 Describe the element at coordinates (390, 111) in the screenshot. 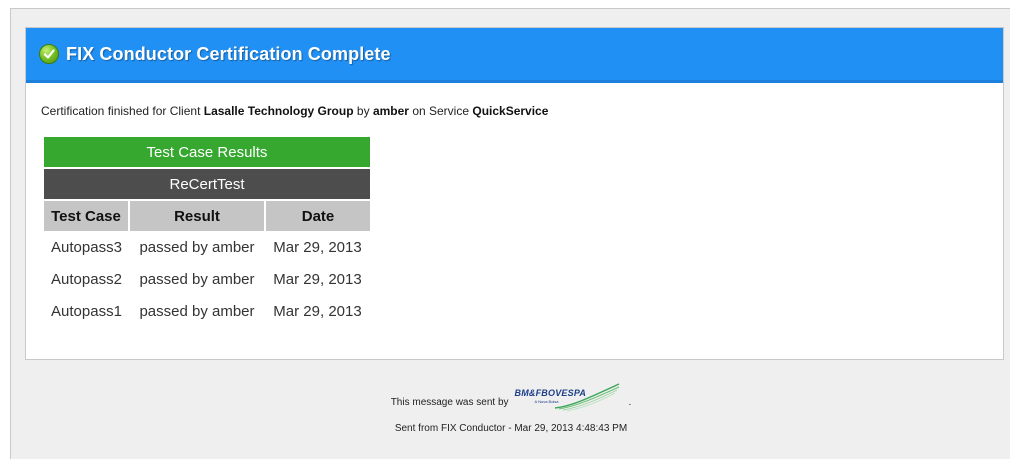

I see `user-name: amber` at that location.